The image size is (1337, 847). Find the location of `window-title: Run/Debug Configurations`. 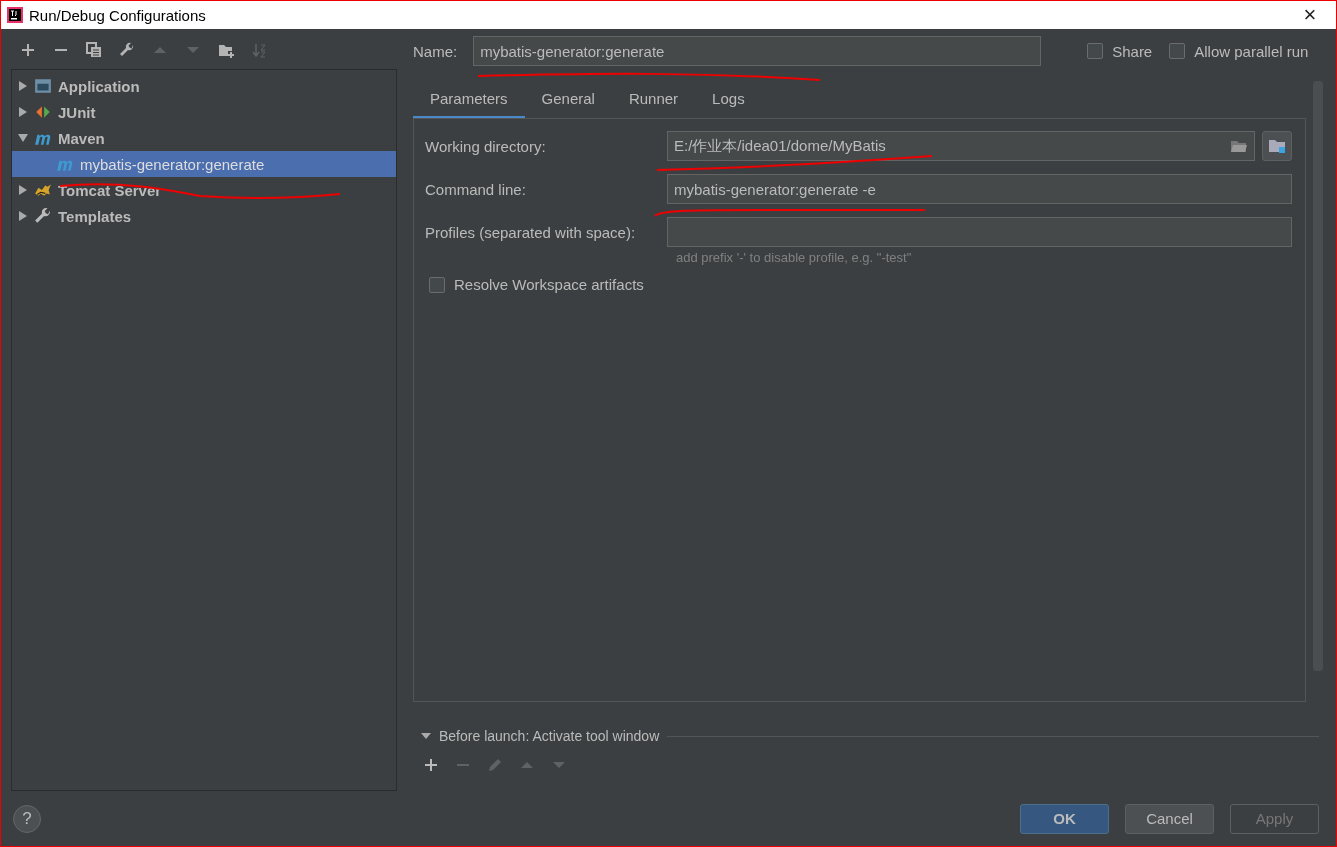

window-title: Run/Debug Configurations is located at coordinates (118, 15).